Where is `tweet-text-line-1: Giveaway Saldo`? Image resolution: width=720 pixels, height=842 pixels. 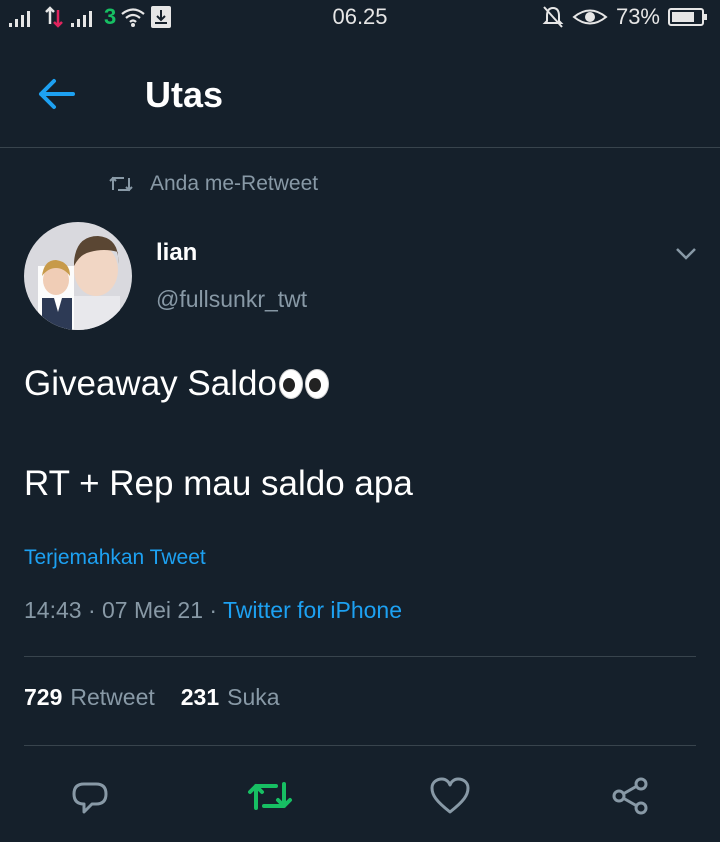 tweet-text-line-1: Giveaway Saldo is located at coordinates (176, 384).